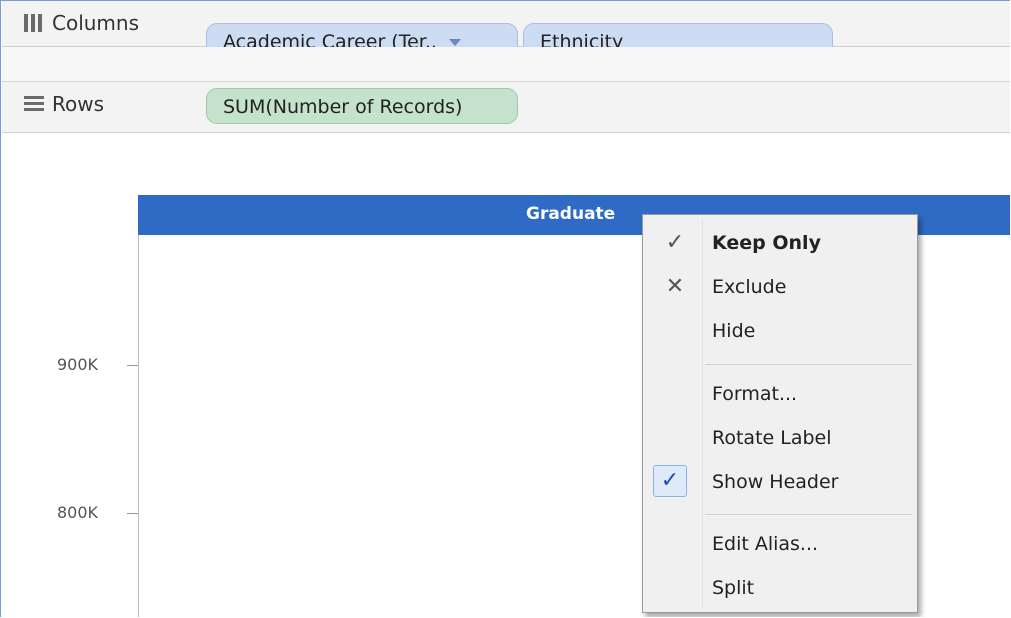 This screenshot has height=618, width=1011. What do you see at coordinates (766, 243) in the screenshot?
I see `menu-item-label: Keep Only` at bounding box center [766, 243].